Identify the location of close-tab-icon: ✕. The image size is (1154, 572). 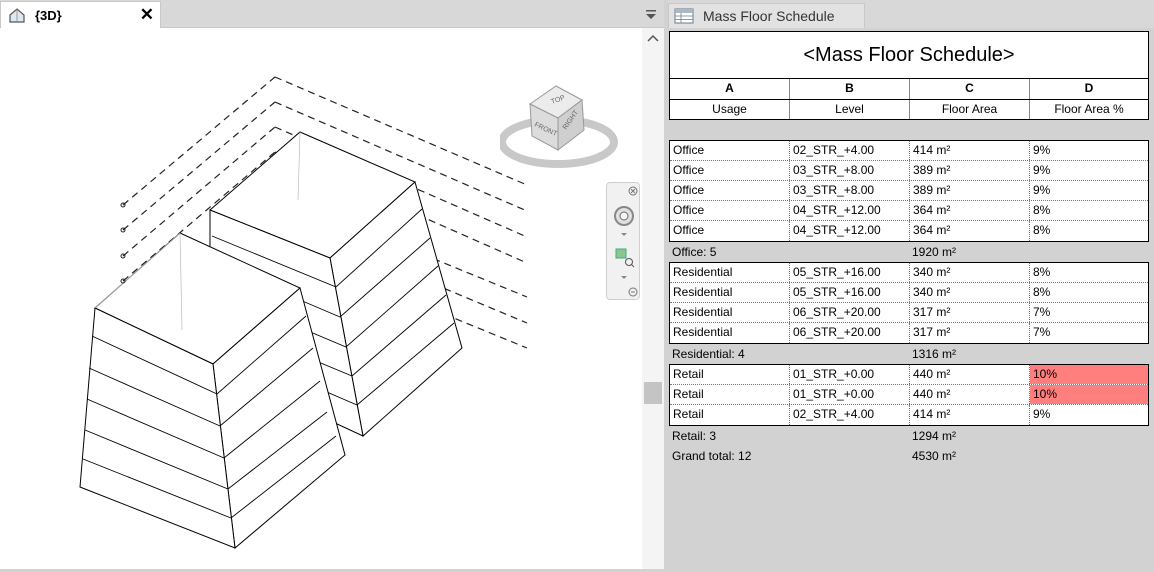
(147, 15).